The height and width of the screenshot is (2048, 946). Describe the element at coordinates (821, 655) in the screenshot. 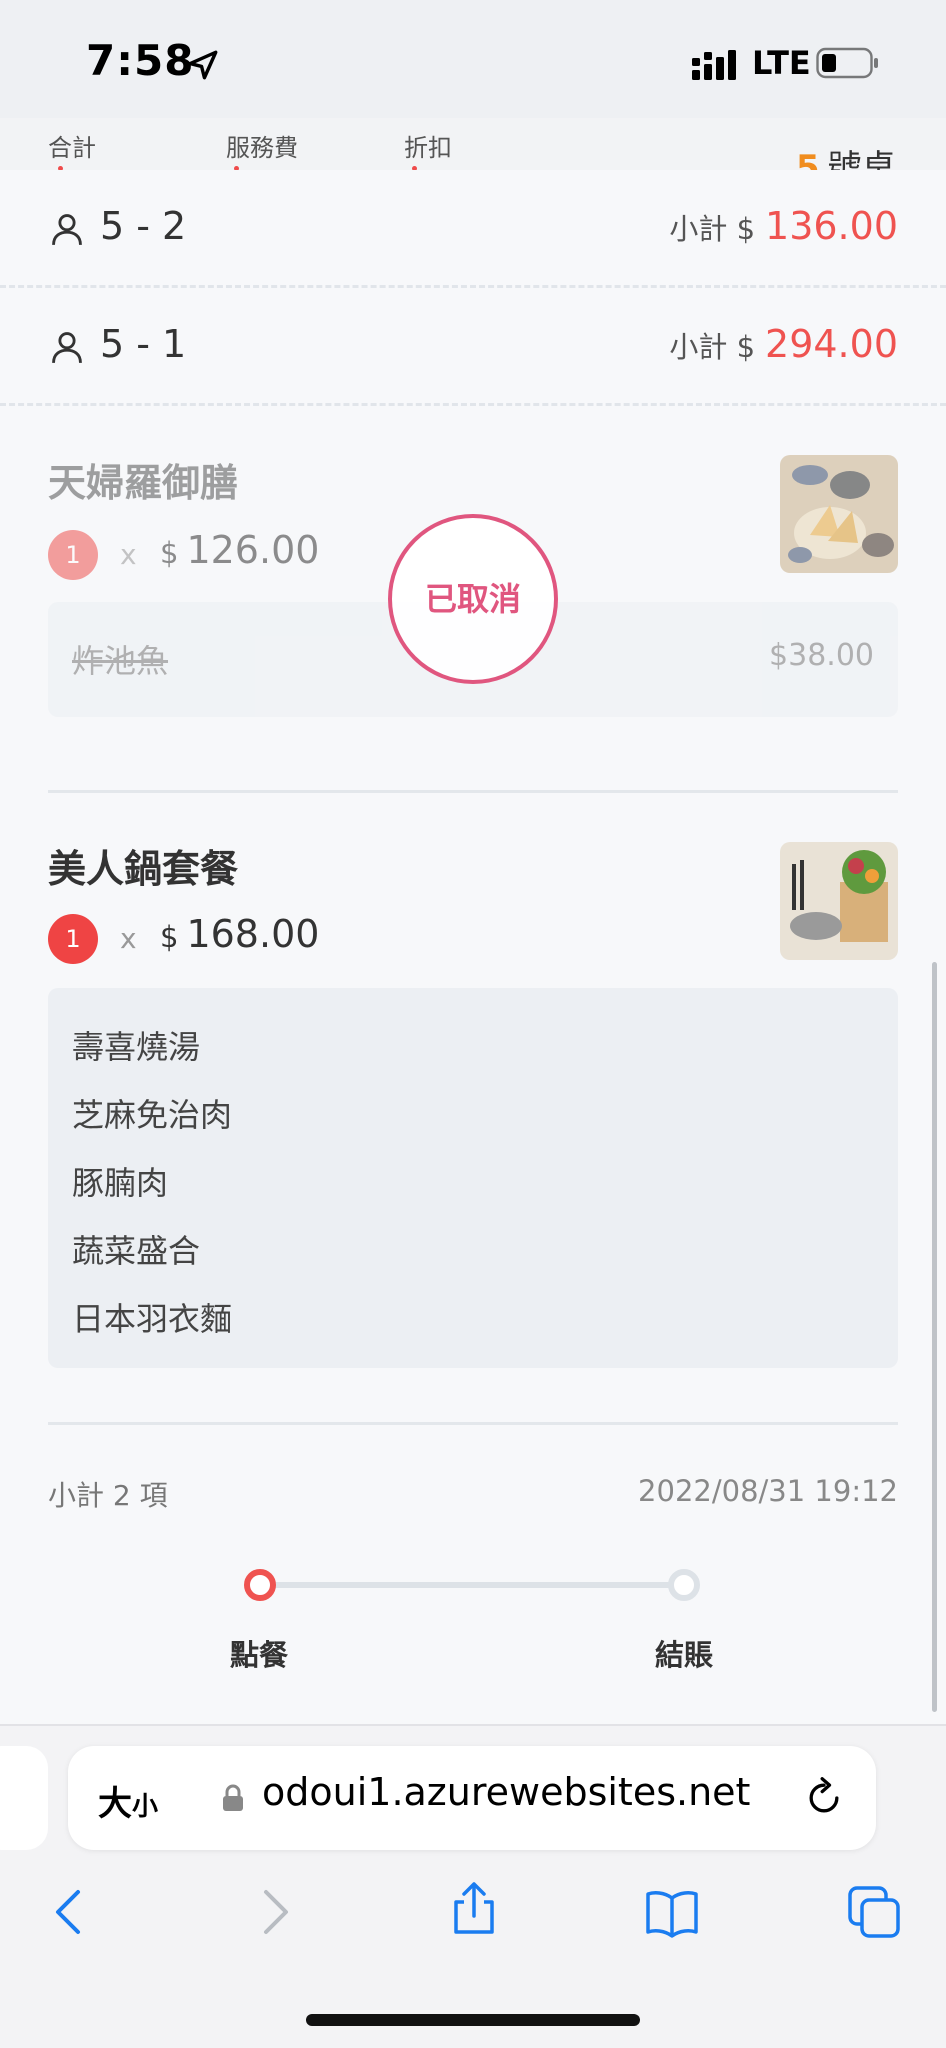

I see `option-price: $38.00` at that location.